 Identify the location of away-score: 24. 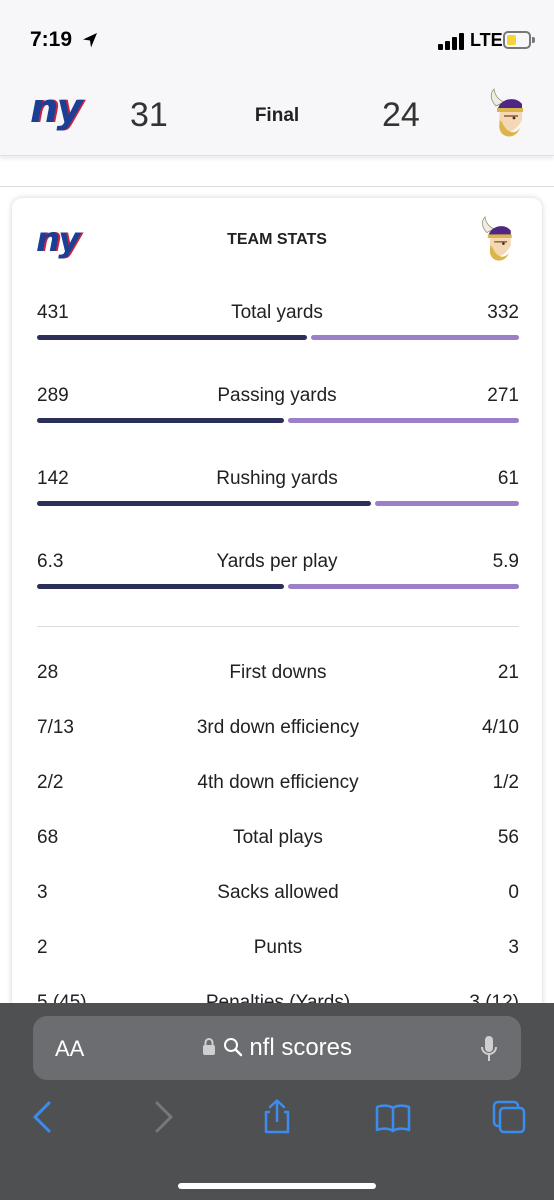
(401, 115).